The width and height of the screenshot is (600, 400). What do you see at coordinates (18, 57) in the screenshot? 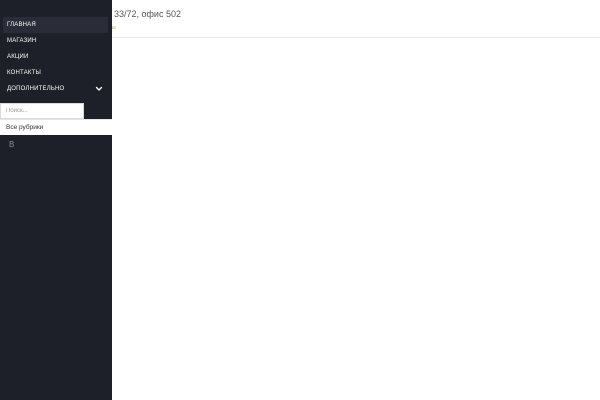
I see `sidebar-item-label: АКЦИИ` at bounding box center [18, 57].